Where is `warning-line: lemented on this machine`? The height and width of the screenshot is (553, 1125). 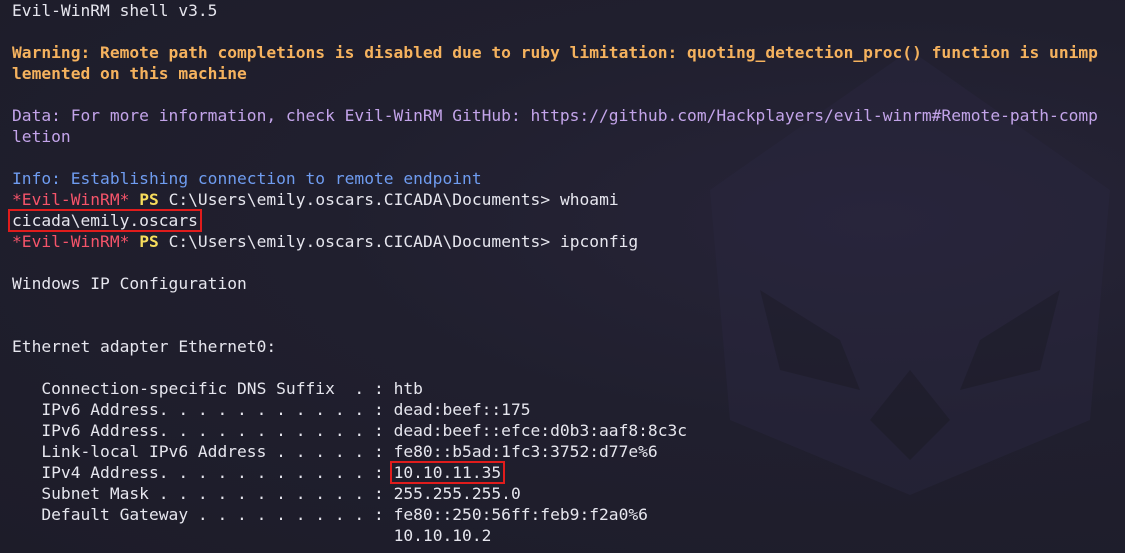 warning-line: lemented on this machine is located at coordinates (567, 73).